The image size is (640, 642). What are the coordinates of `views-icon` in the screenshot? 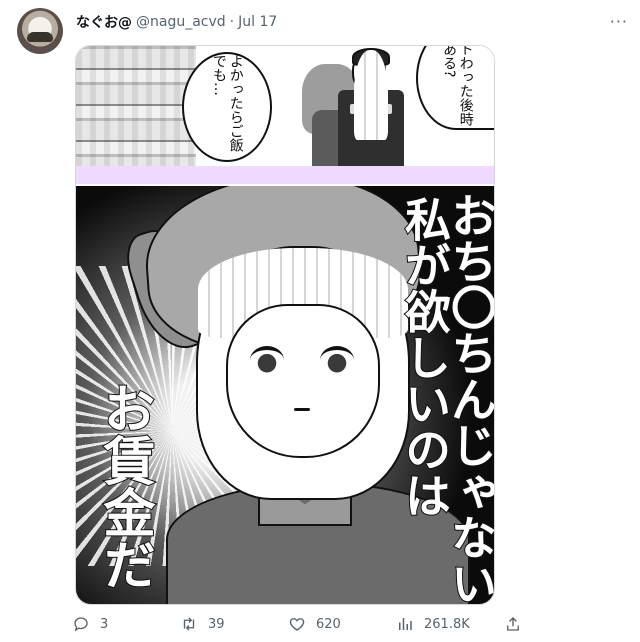 It's located at (405, 624).